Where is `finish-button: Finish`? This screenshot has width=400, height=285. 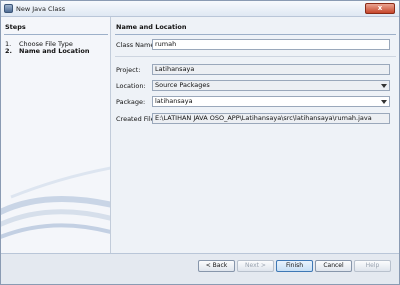
finish-button: Finish is located at coordinates (294, 266).